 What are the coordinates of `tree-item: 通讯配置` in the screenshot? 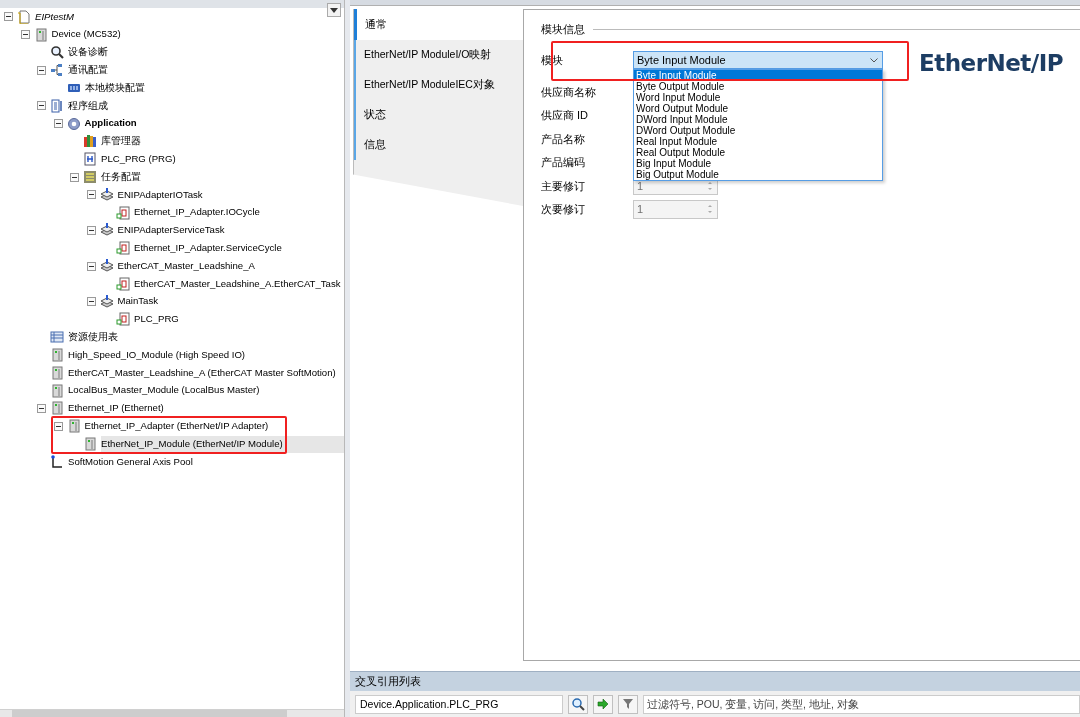 It's located at (90, 70).